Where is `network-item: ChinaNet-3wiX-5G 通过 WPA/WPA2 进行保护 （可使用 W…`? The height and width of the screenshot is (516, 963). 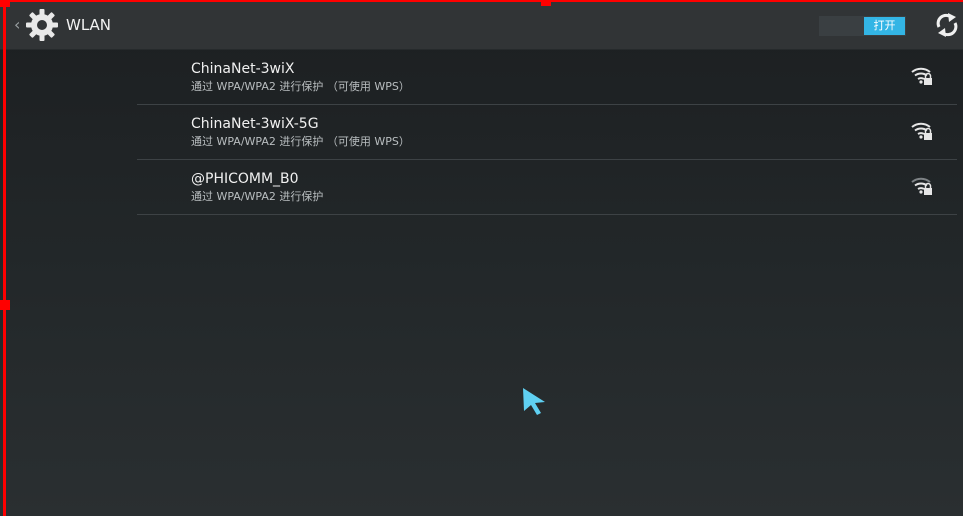 network-item: ChinaNet-3wiX-5G 通过 WPA/WPA2 进行保护 （可使用 W… is located at coordinates (547, 132).